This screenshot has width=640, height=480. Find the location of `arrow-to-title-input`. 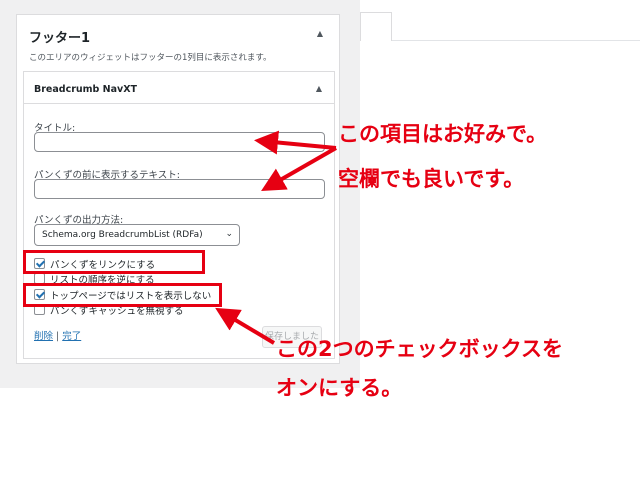

arrow-to-title-input is located at coordinates (295, 142).